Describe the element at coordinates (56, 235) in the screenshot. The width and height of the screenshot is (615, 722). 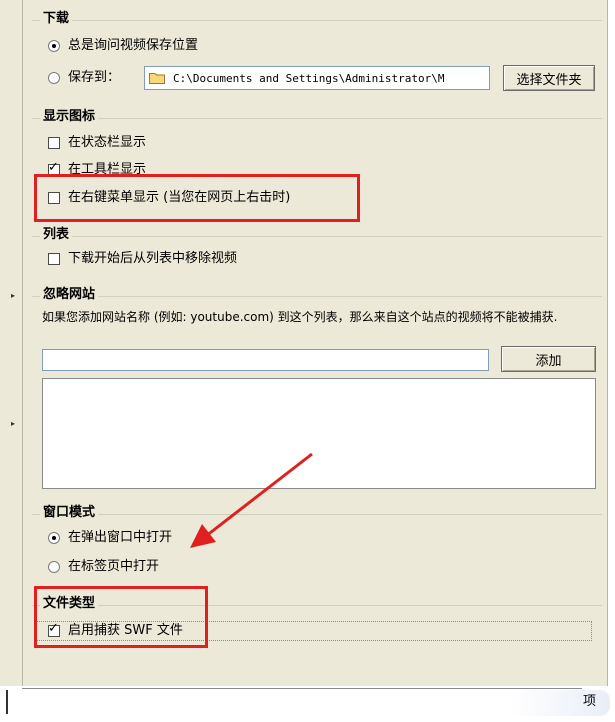
I see `list-group-title: 列表` at that location.